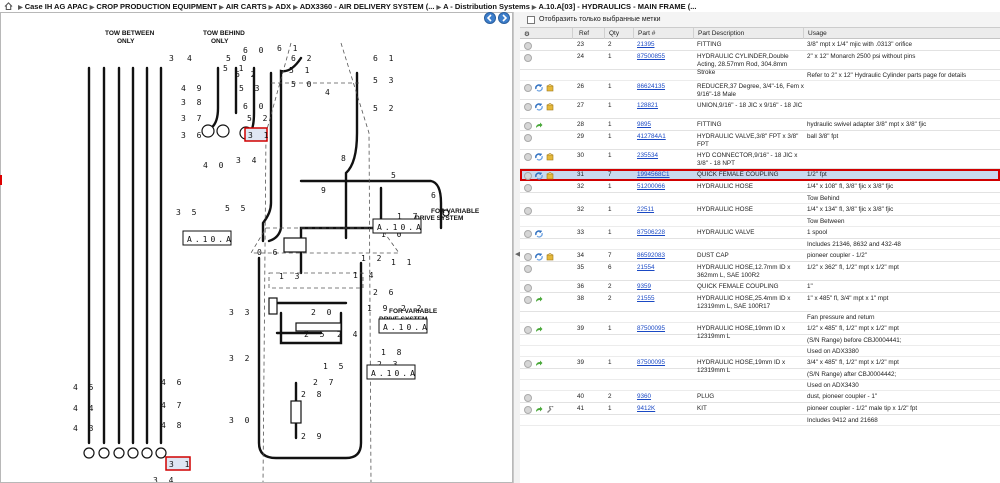 The image size is (1000, 483). What do you see at coordinates (84, 387) in the screenshot?
I see `svg-text: 4 5` at bounding box center [84, 387].